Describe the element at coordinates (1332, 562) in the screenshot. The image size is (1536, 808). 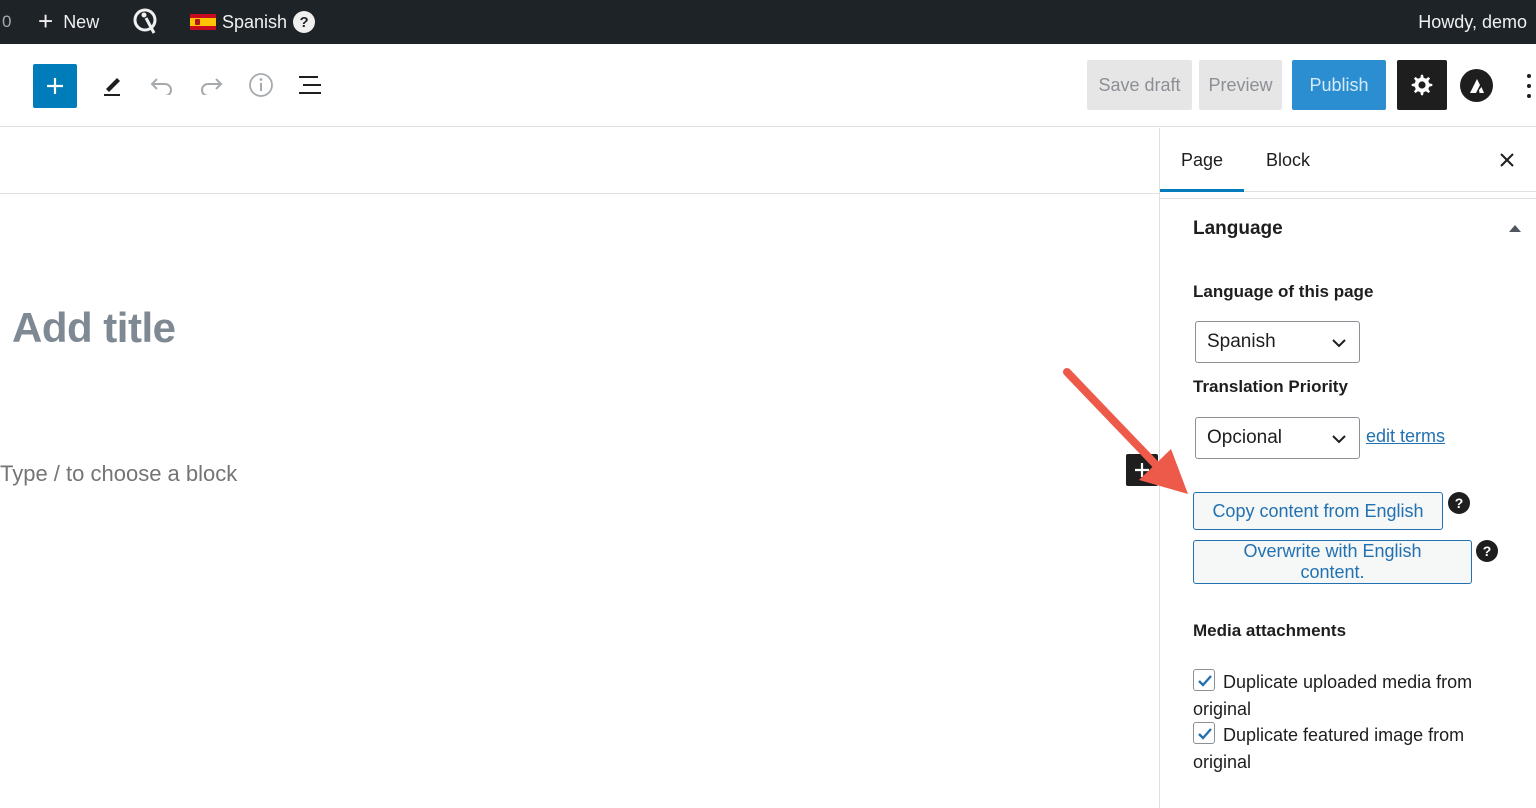
I see `overwrite-content-button: Overwrite with English content.` at that location.